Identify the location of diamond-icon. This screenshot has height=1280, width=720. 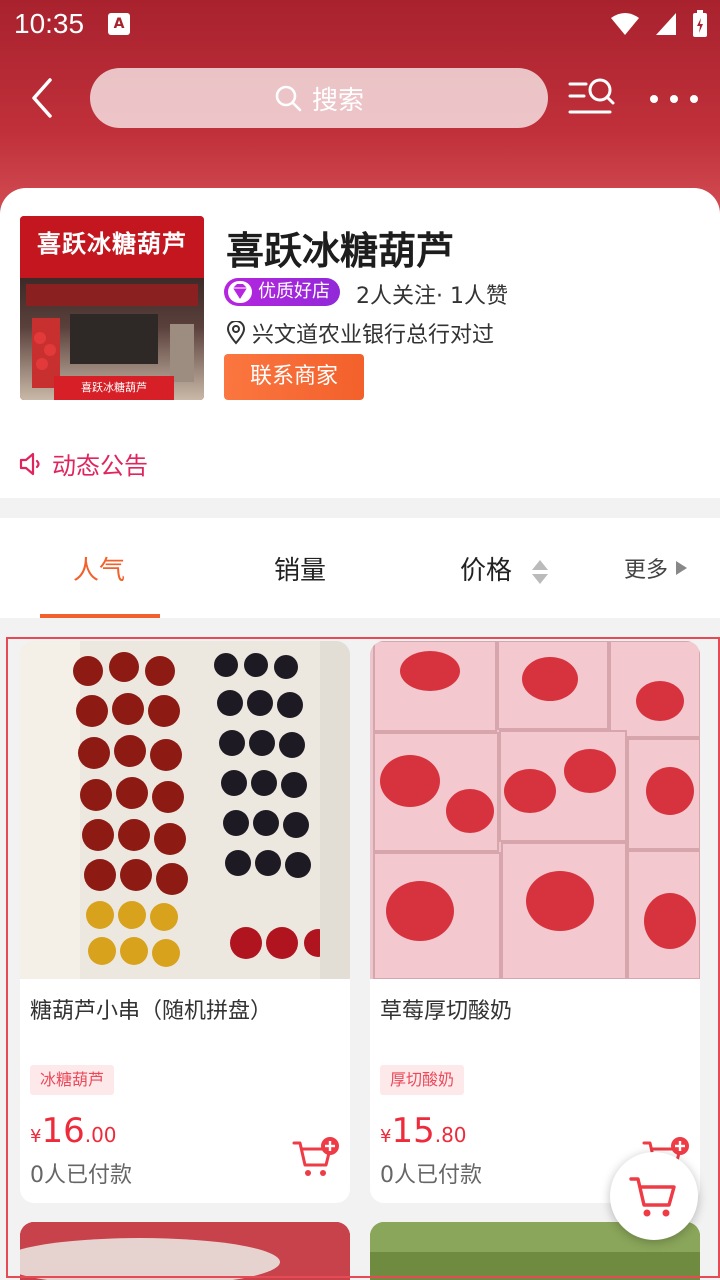
(240, 292).